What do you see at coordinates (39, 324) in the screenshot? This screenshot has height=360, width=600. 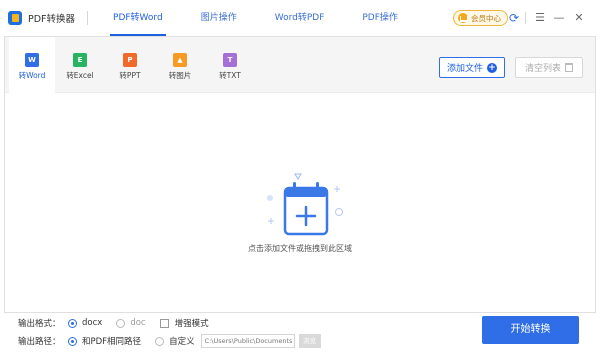 I see `output-format-label: 输出格式：` at bounding box center [39, 324].